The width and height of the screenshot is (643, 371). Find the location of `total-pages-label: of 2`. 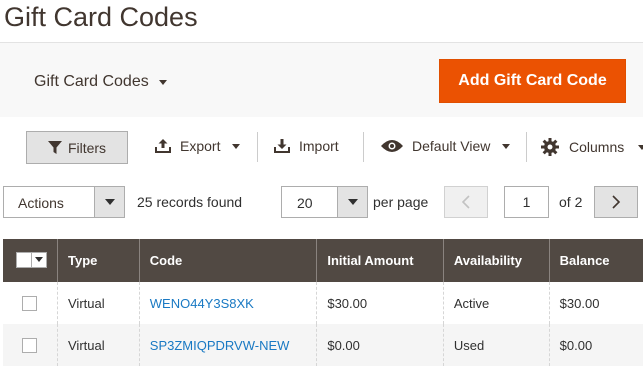

total-pages-label: of 2 is located at coordinates (571, 202).